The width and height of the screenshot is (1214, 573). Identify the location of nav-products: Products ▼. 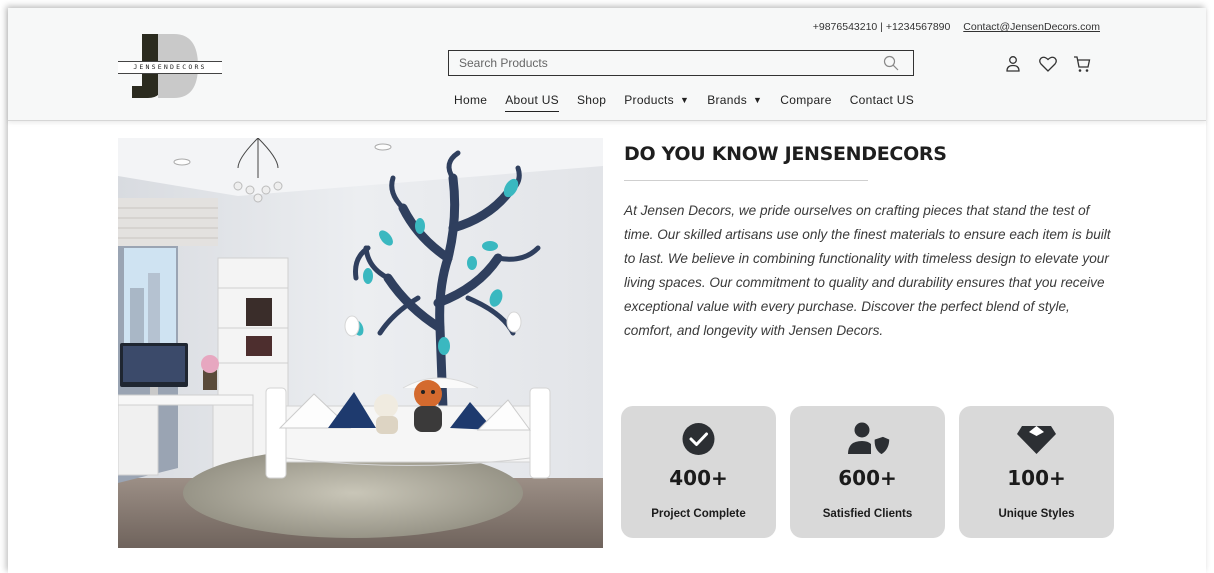
(656, 102).